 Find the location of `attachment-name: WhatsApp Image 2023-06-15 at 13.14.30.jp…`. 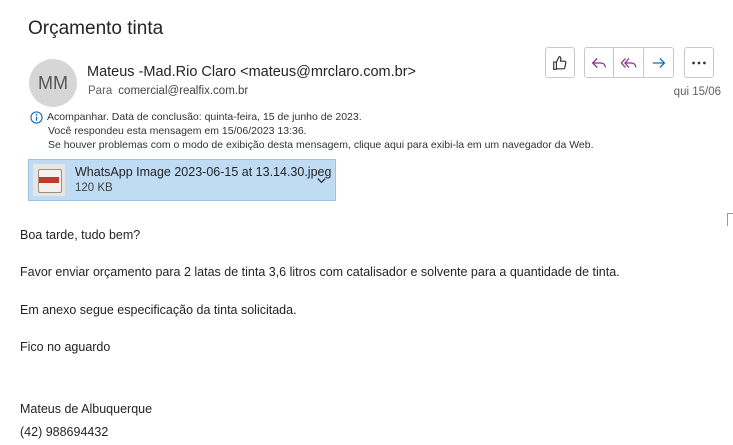

attachment-name: WhatsApp Image 2023-06-15 at 13.14.30.jp… is located at coordinates (203, 172).